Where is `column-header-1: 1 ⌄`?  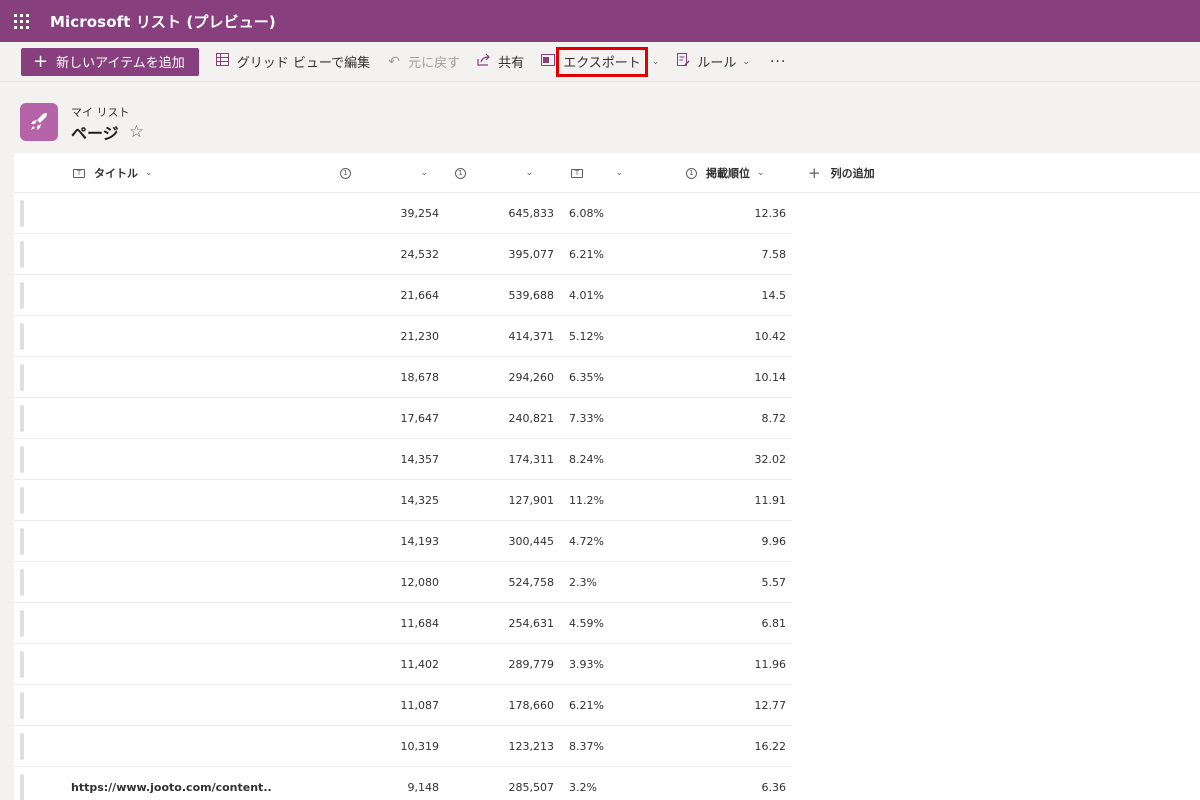
column-header-1: 1 ⌄ is located at coordinates (384, 173).